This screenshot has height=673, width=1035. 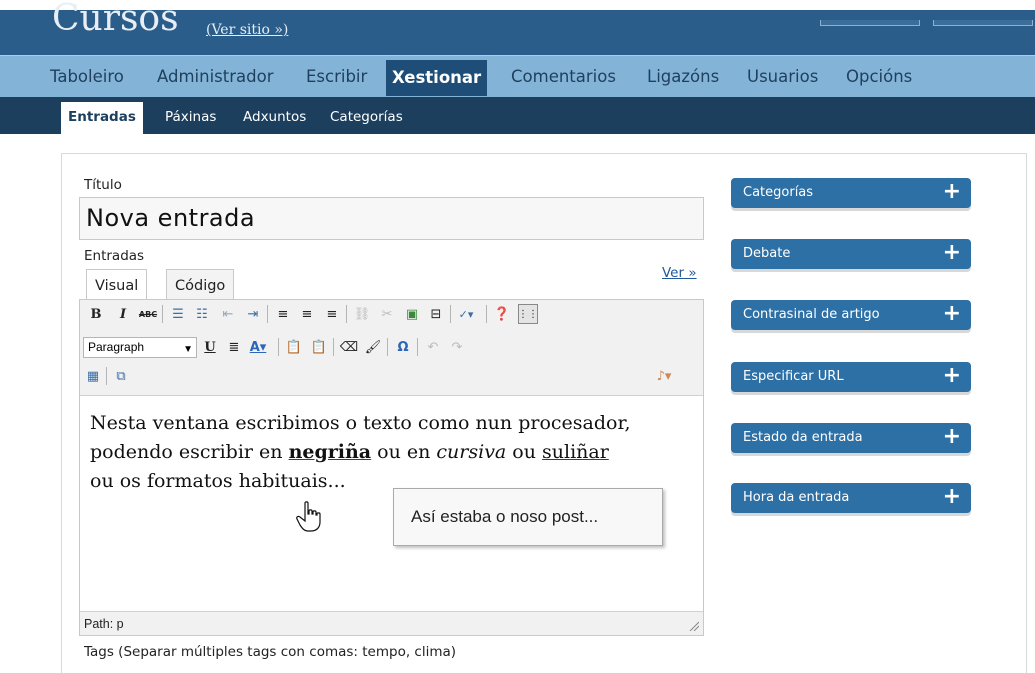 I want to click on justify-icon: ≣, so click(x=234, y=347).